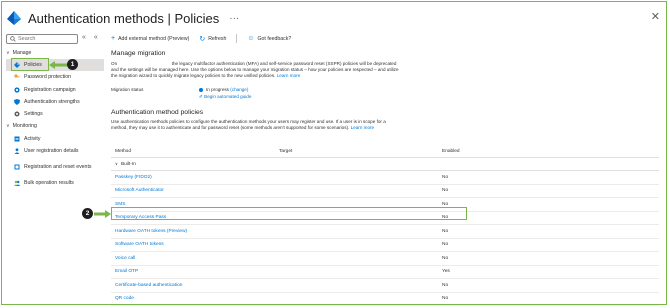  Describe the element at coordinates (14, 18) in the screenshot. I see `entra-logo-icon` at that location.